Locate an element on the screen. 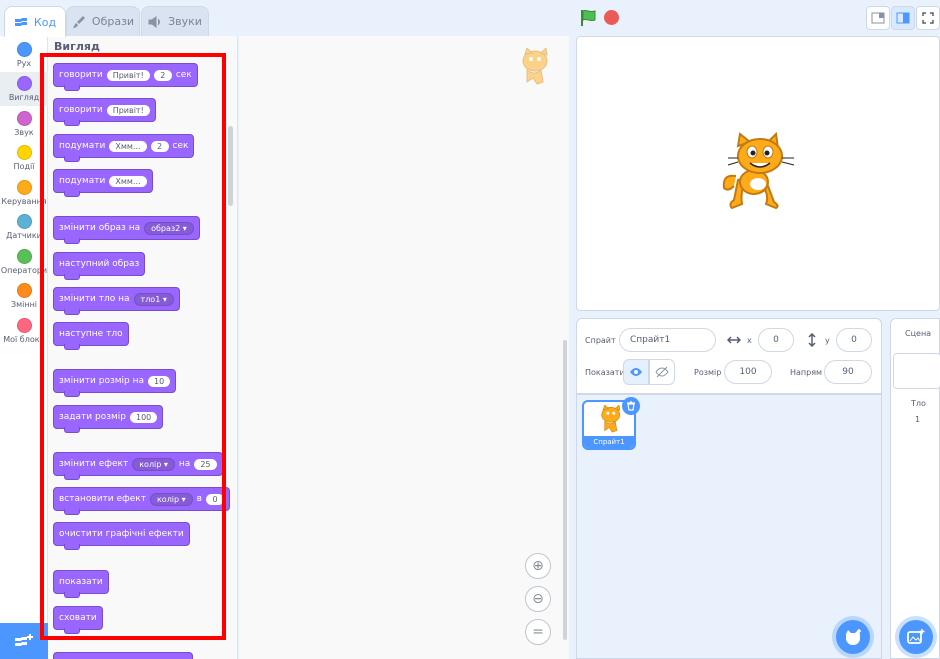 This screenshot has height=659, width=940. add-backdrop-icon is located at coordinates (916, 636).